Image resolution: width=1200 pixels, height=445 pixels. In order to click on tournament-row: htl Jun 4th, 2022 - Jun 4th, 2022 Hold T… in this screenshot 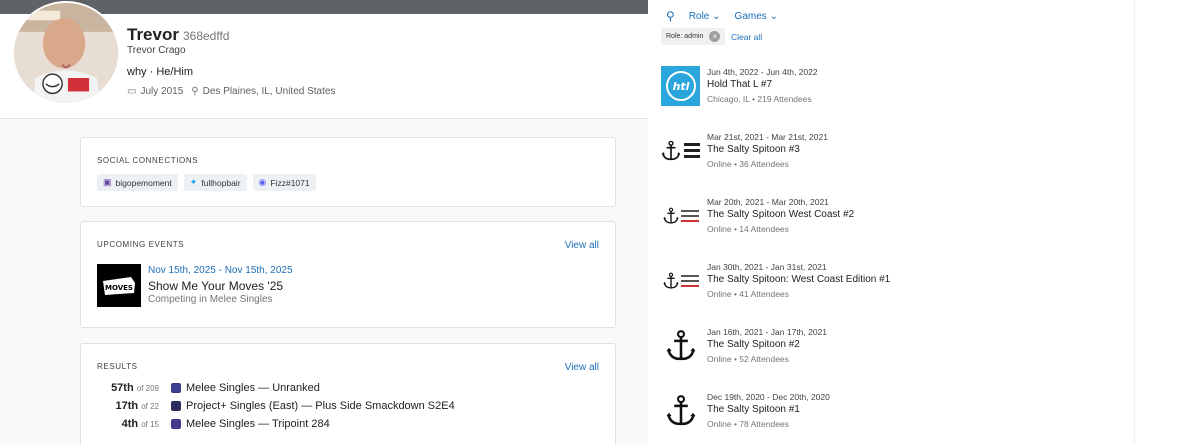, I will do `click(921, 87)`.